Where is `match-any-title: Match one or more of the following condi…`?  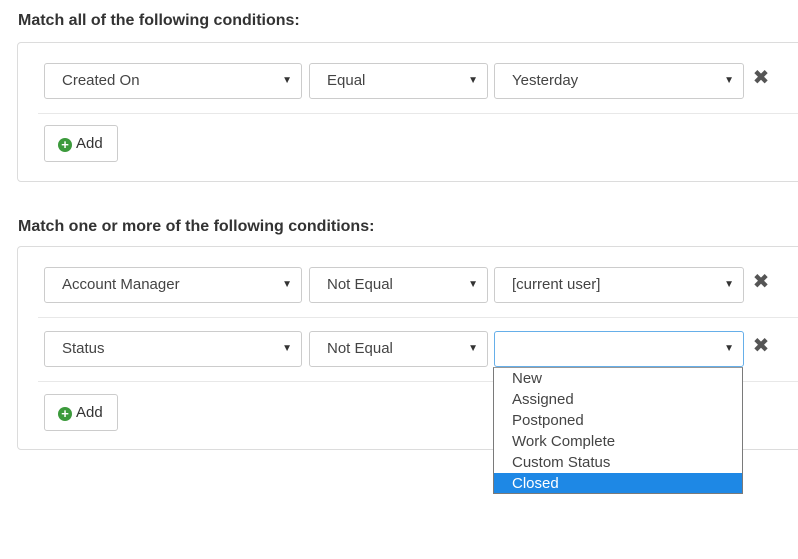
match-any-title: Match one or more of the following condi… is located at coordinates (196, 226).